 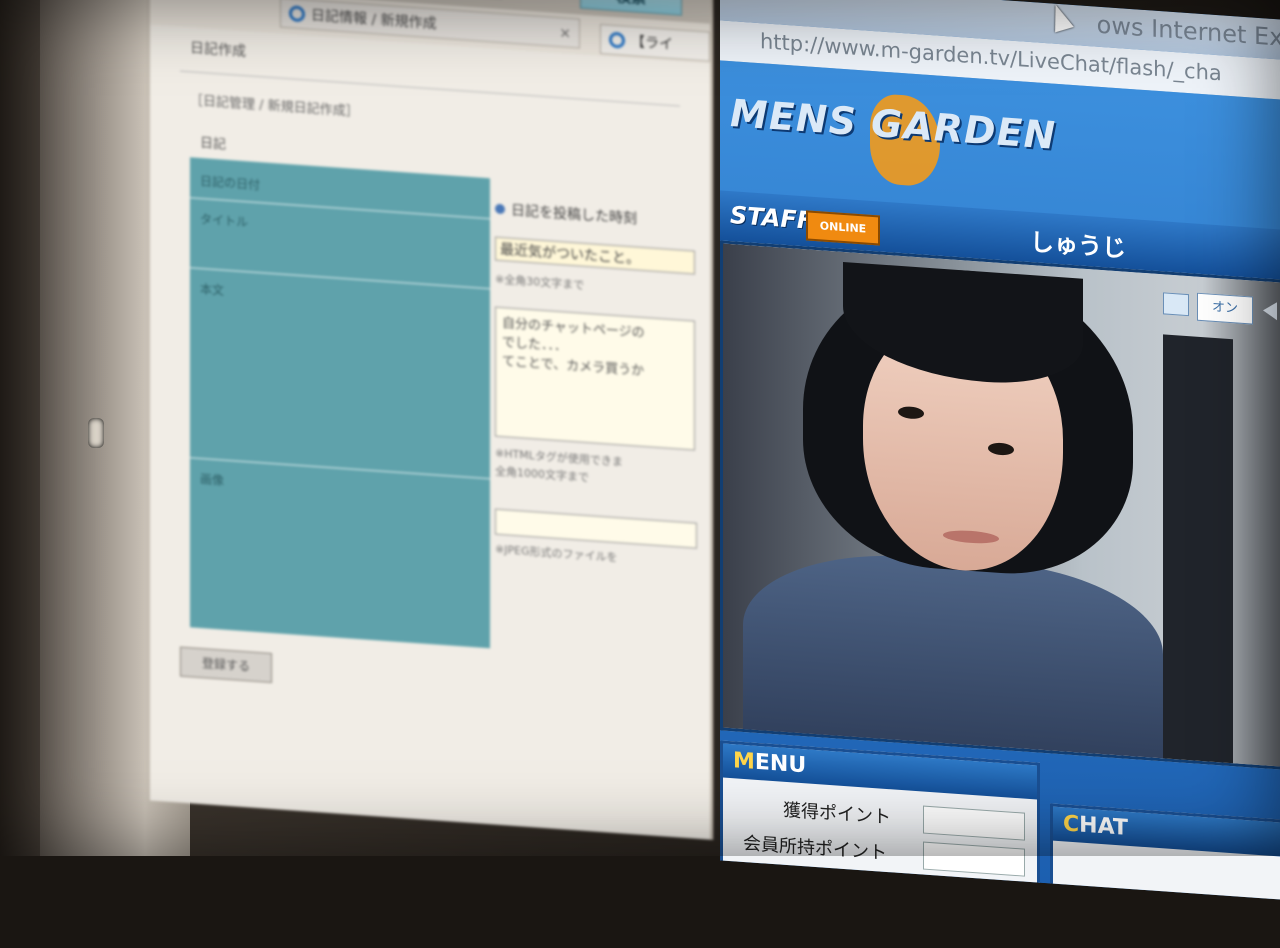 What do you see at coordinates (815, 848) in the screenshot?
I see `menu-row-member-points: 会員所持ポイント` at bounding box center [815, 848].